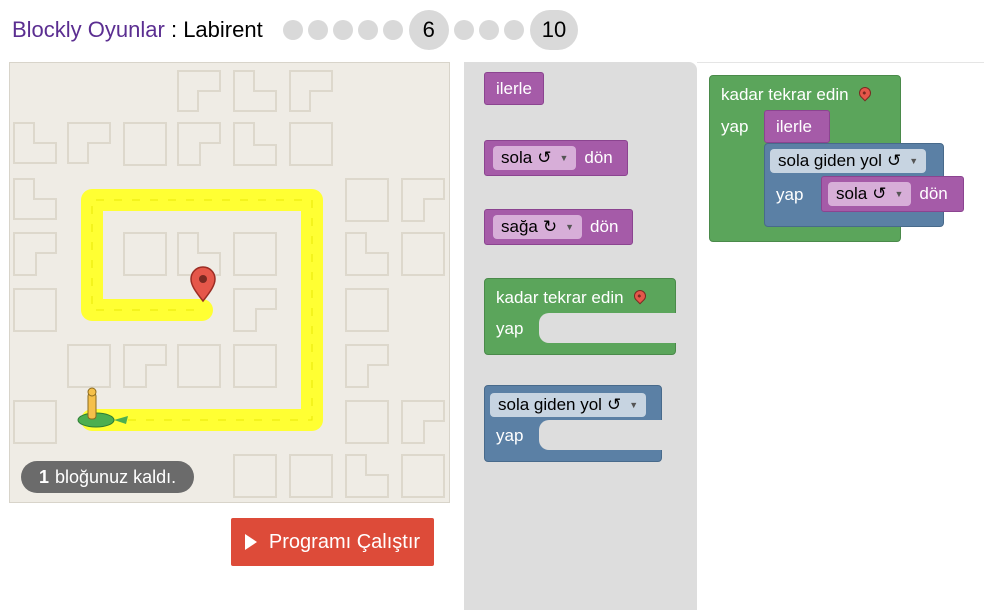 This screenshot has height=610, width=984. Describe the element at coordinates (535, 158) in the screenshot. I see `turn-left-dropdown: sola ↺ ▼` at that location.